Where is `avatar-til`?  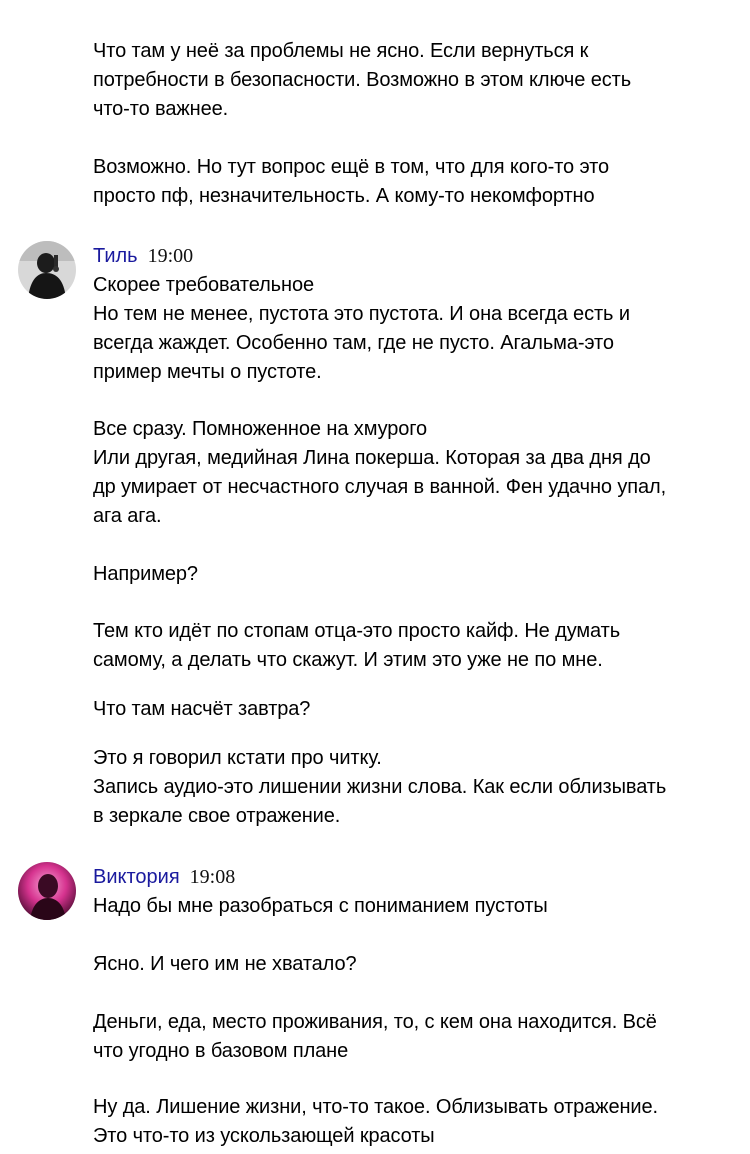
avatar-til is located at coordinates (47, 270).